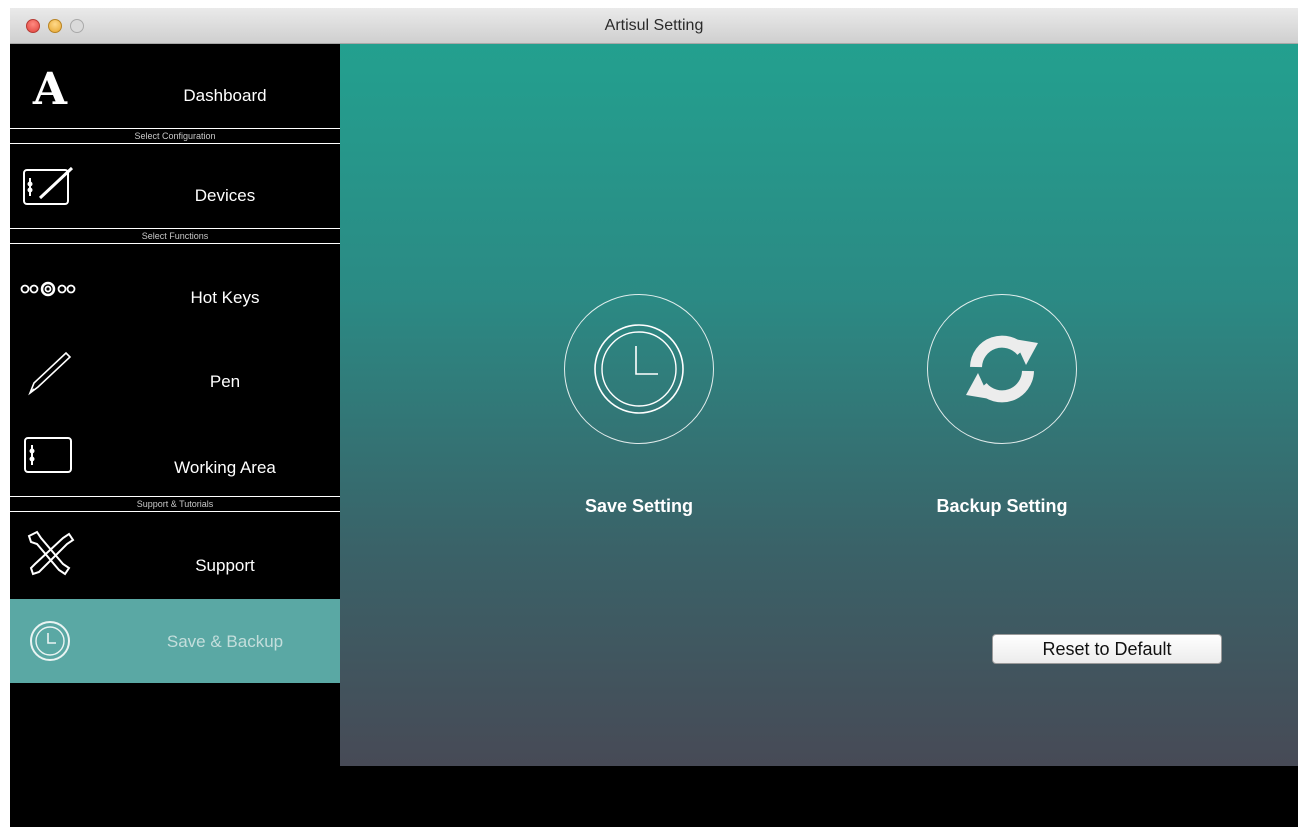  Describe the element at coordinates (175, 136) in the screenshot. I see `section-header-configuration: Select Configuration` at that location.